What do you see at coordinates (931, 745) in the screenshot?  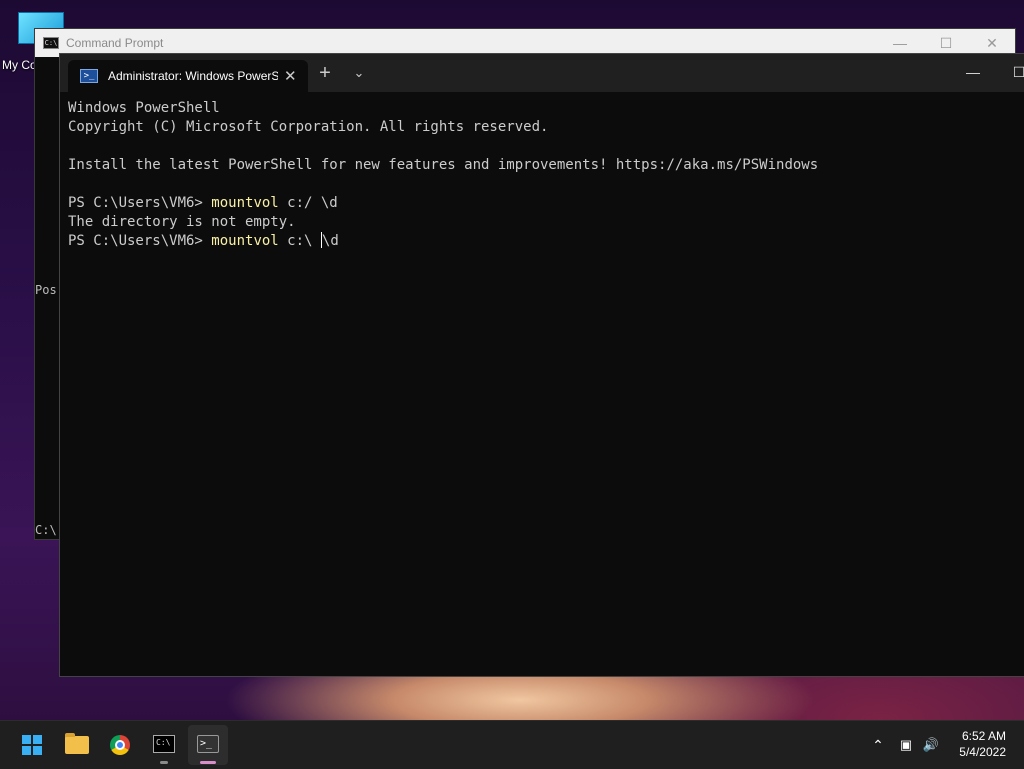 I see `volume-icon: 🔊` at bounding box center [931, 745].